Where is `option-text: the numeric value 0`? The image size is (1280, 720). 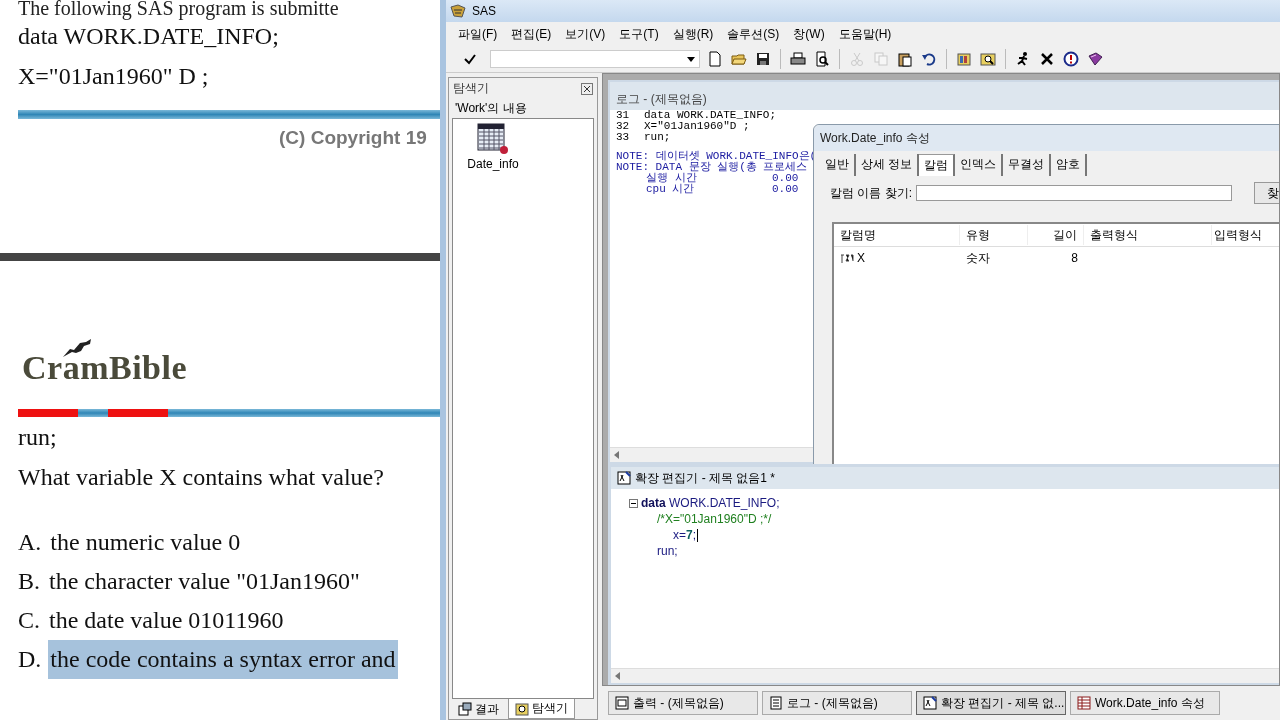
option-text: the numeric value 0 is located at coordinates (145, 542).